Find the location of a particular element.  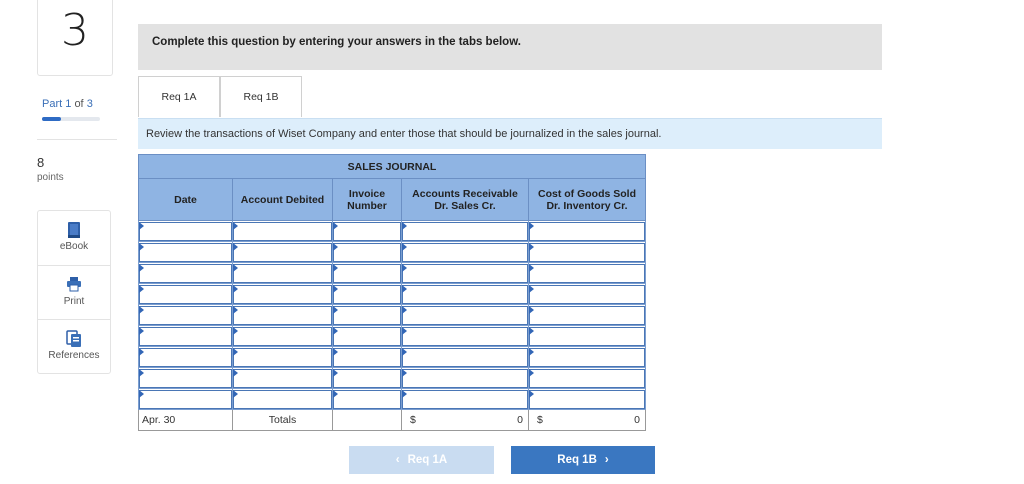

totals-ar-value: 0 is located at coordinates (520, 420).